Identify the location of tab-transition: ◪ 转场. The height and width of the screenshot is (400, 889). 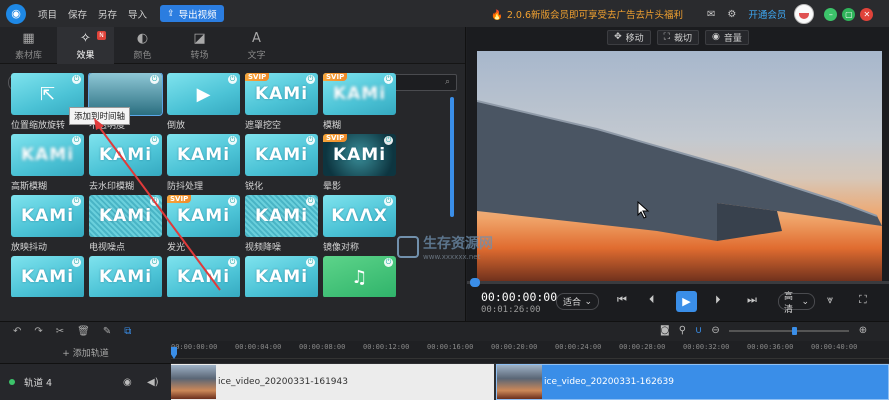
(199, 45).